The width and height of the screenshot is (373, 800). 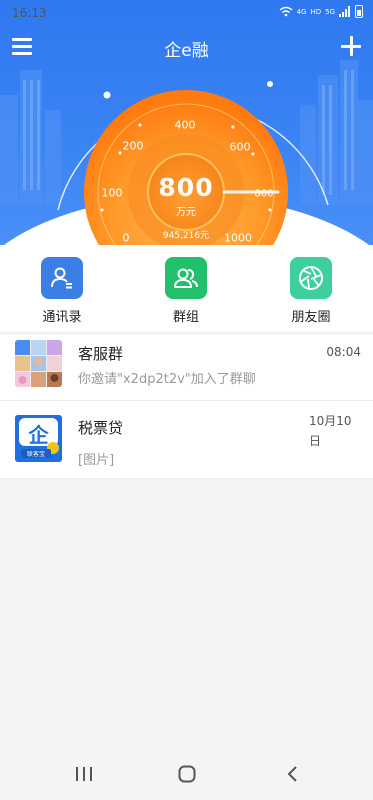 What do you see at coordinates (343, 352) in the screenshot?
I see `chat-time: 08:04` at bounding box center [343, 352].